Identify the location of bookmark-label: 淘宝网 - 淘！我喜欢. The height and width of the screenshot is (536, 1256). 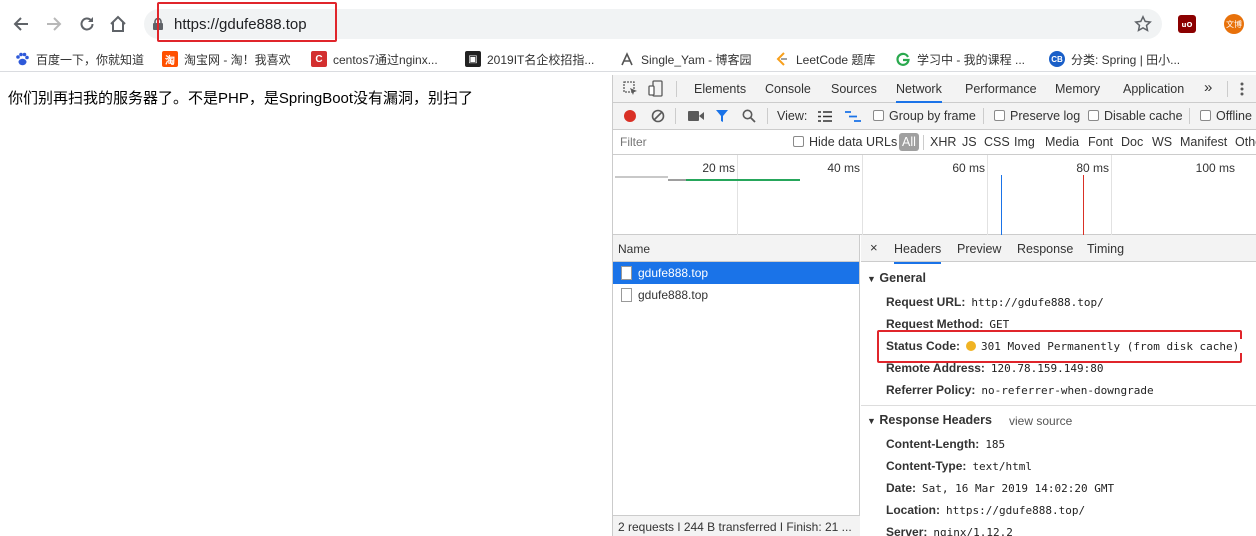
(237, 59).